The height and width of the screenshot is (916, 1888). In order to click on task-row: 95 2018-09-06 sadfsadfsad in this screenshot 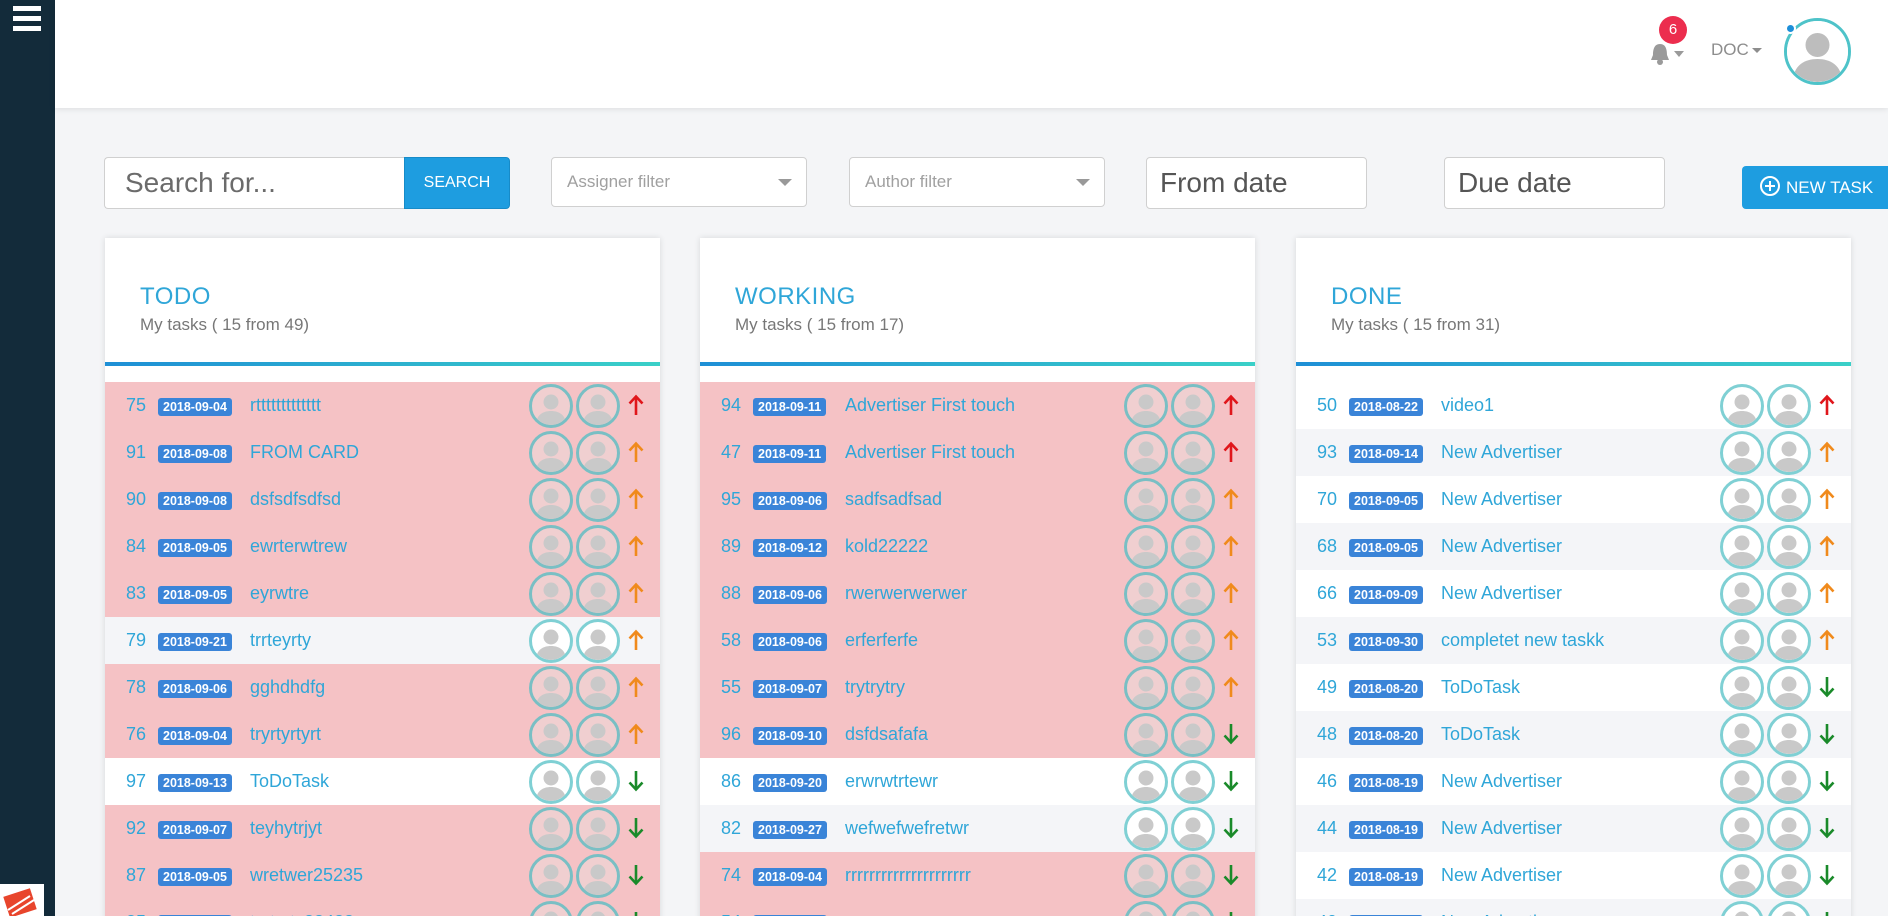, I will do `click(977, 499)`.